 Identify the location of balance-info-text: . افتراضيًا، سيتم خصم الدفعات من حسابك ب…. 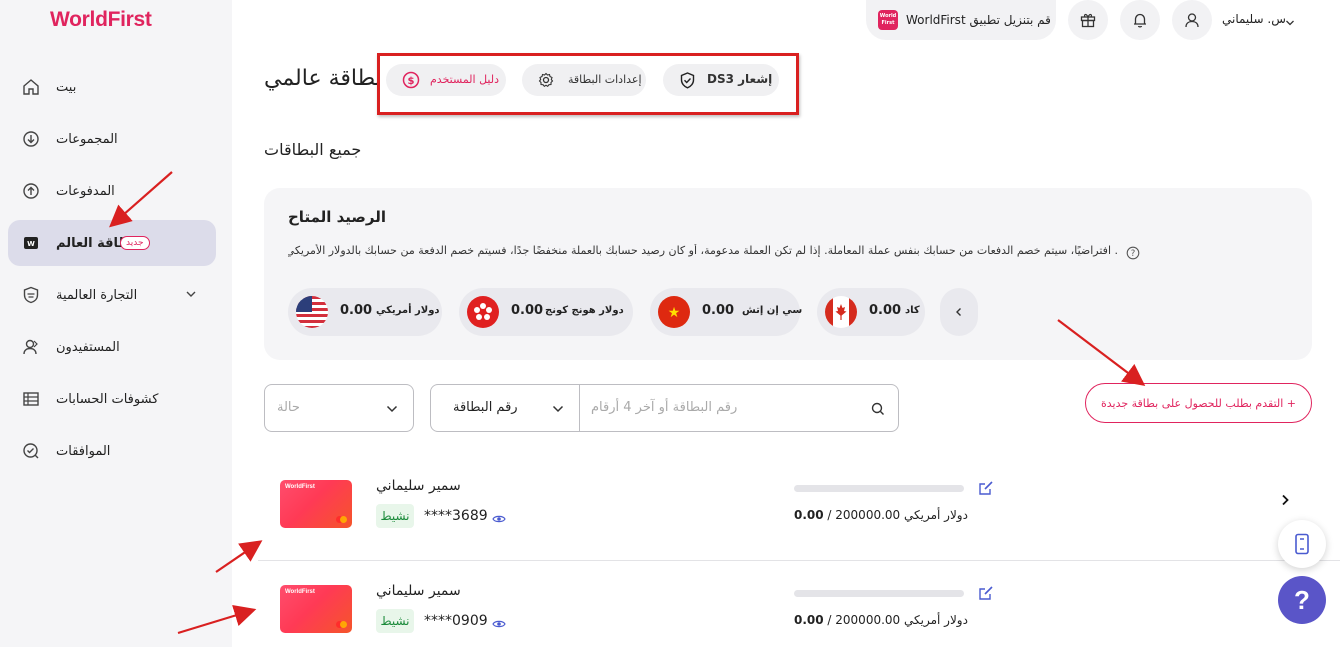
(703, 250).